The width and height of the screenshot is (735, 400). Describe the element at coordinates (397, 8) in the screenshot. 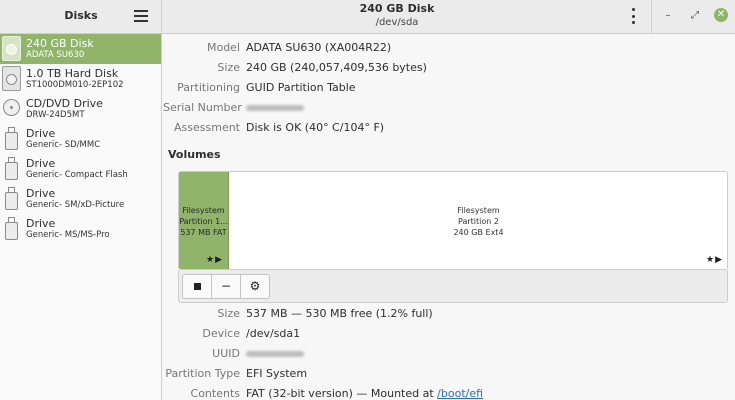

I see `disk-title: 240 GB Disk` at that location.